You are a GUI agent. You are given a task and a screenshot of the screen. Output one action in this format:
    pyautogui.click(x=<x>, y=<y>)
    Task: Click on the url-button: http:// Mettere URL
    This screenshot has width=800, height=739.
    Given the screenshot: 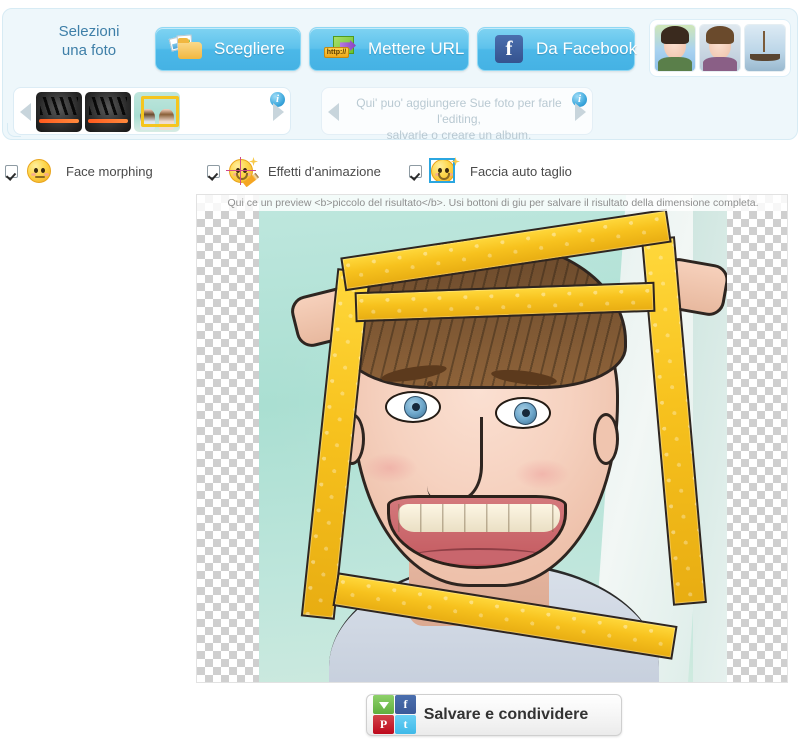 What is the action you would take?
    pyautogui.click(x=389, y=49)
    